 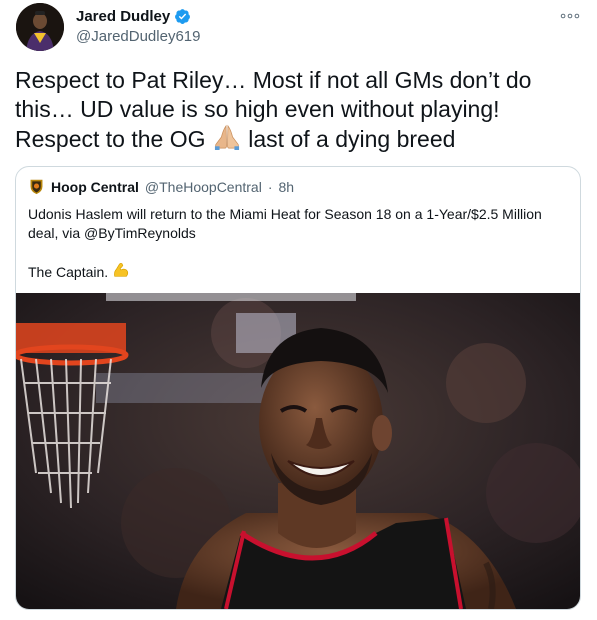 I want to click on author-name-row: Jared Dudley, so click(x=133, y=16).